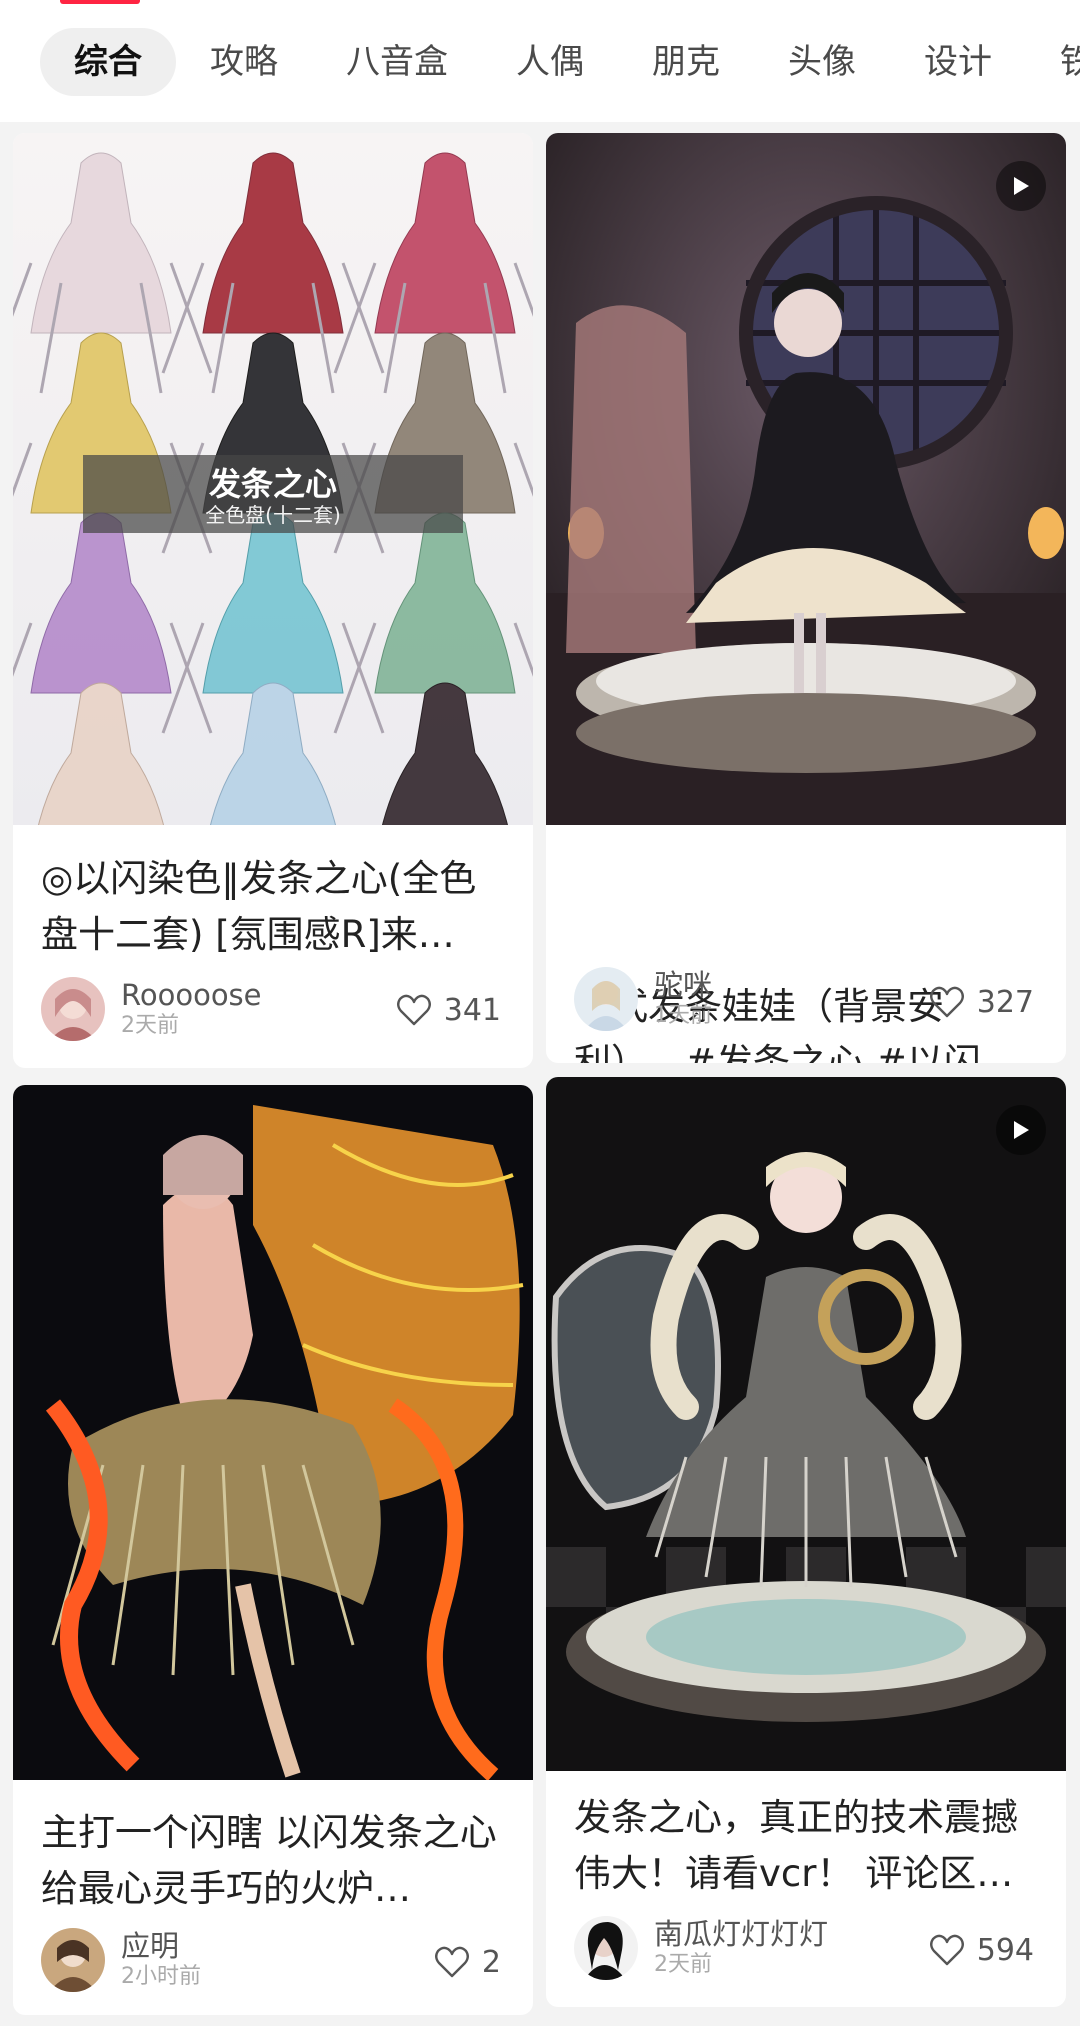 This screenshot has height=2026, width=1080. What do you see at coordinates (108, 62) in the screenshot?
I see `tab-comprehensive: 综合` at bounding box center [108, 62].